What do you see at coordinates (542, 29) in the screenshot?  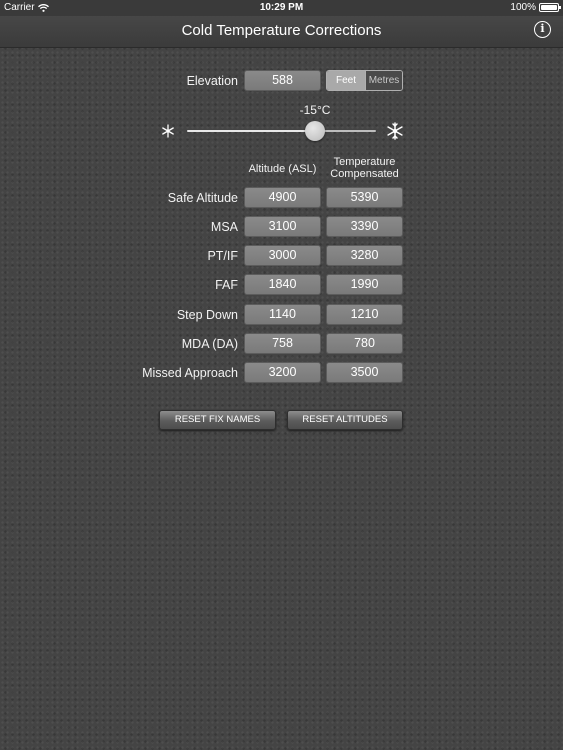 I see `info-icon: i` at bounding box center [542, 29].